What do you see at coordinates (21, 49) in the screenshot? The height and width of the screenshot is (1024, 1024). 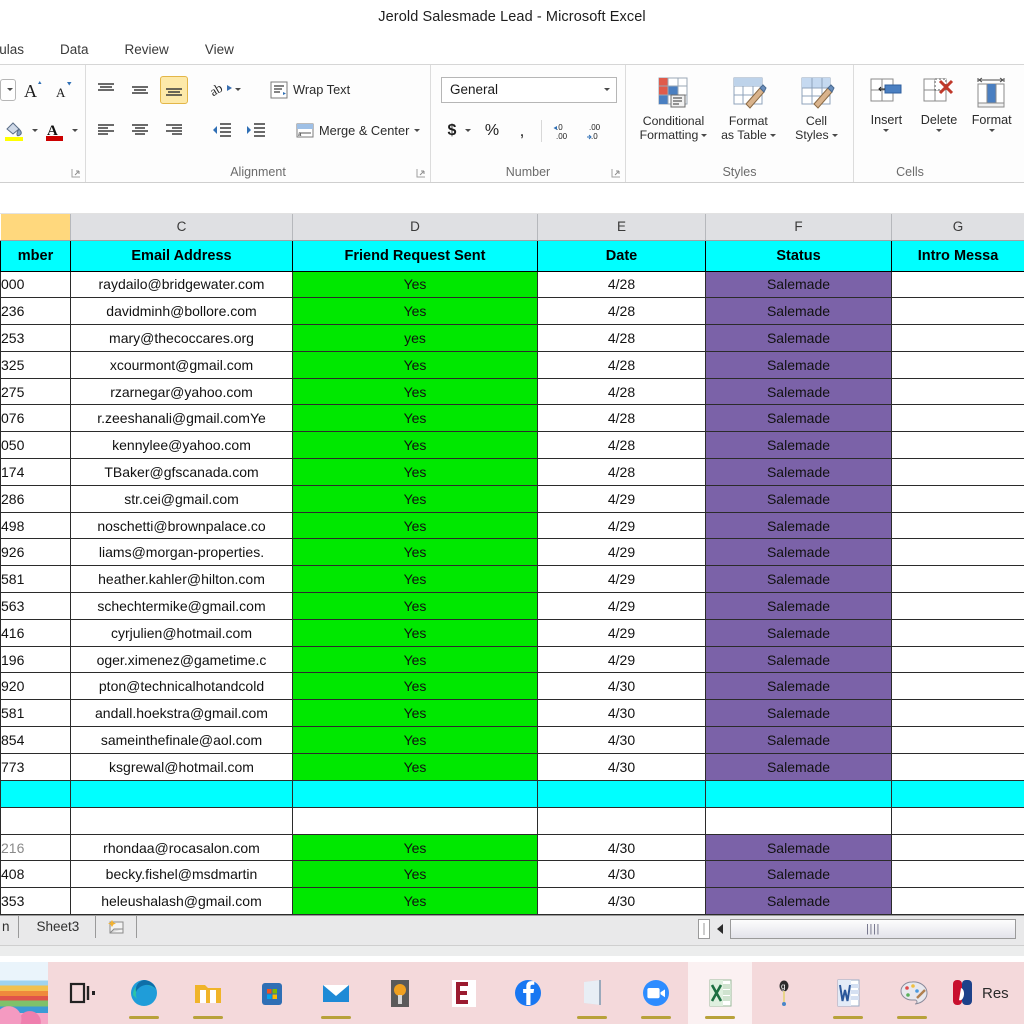 I see `ribbon-tab-formulas: mulas` at bounding box center [21, 49].